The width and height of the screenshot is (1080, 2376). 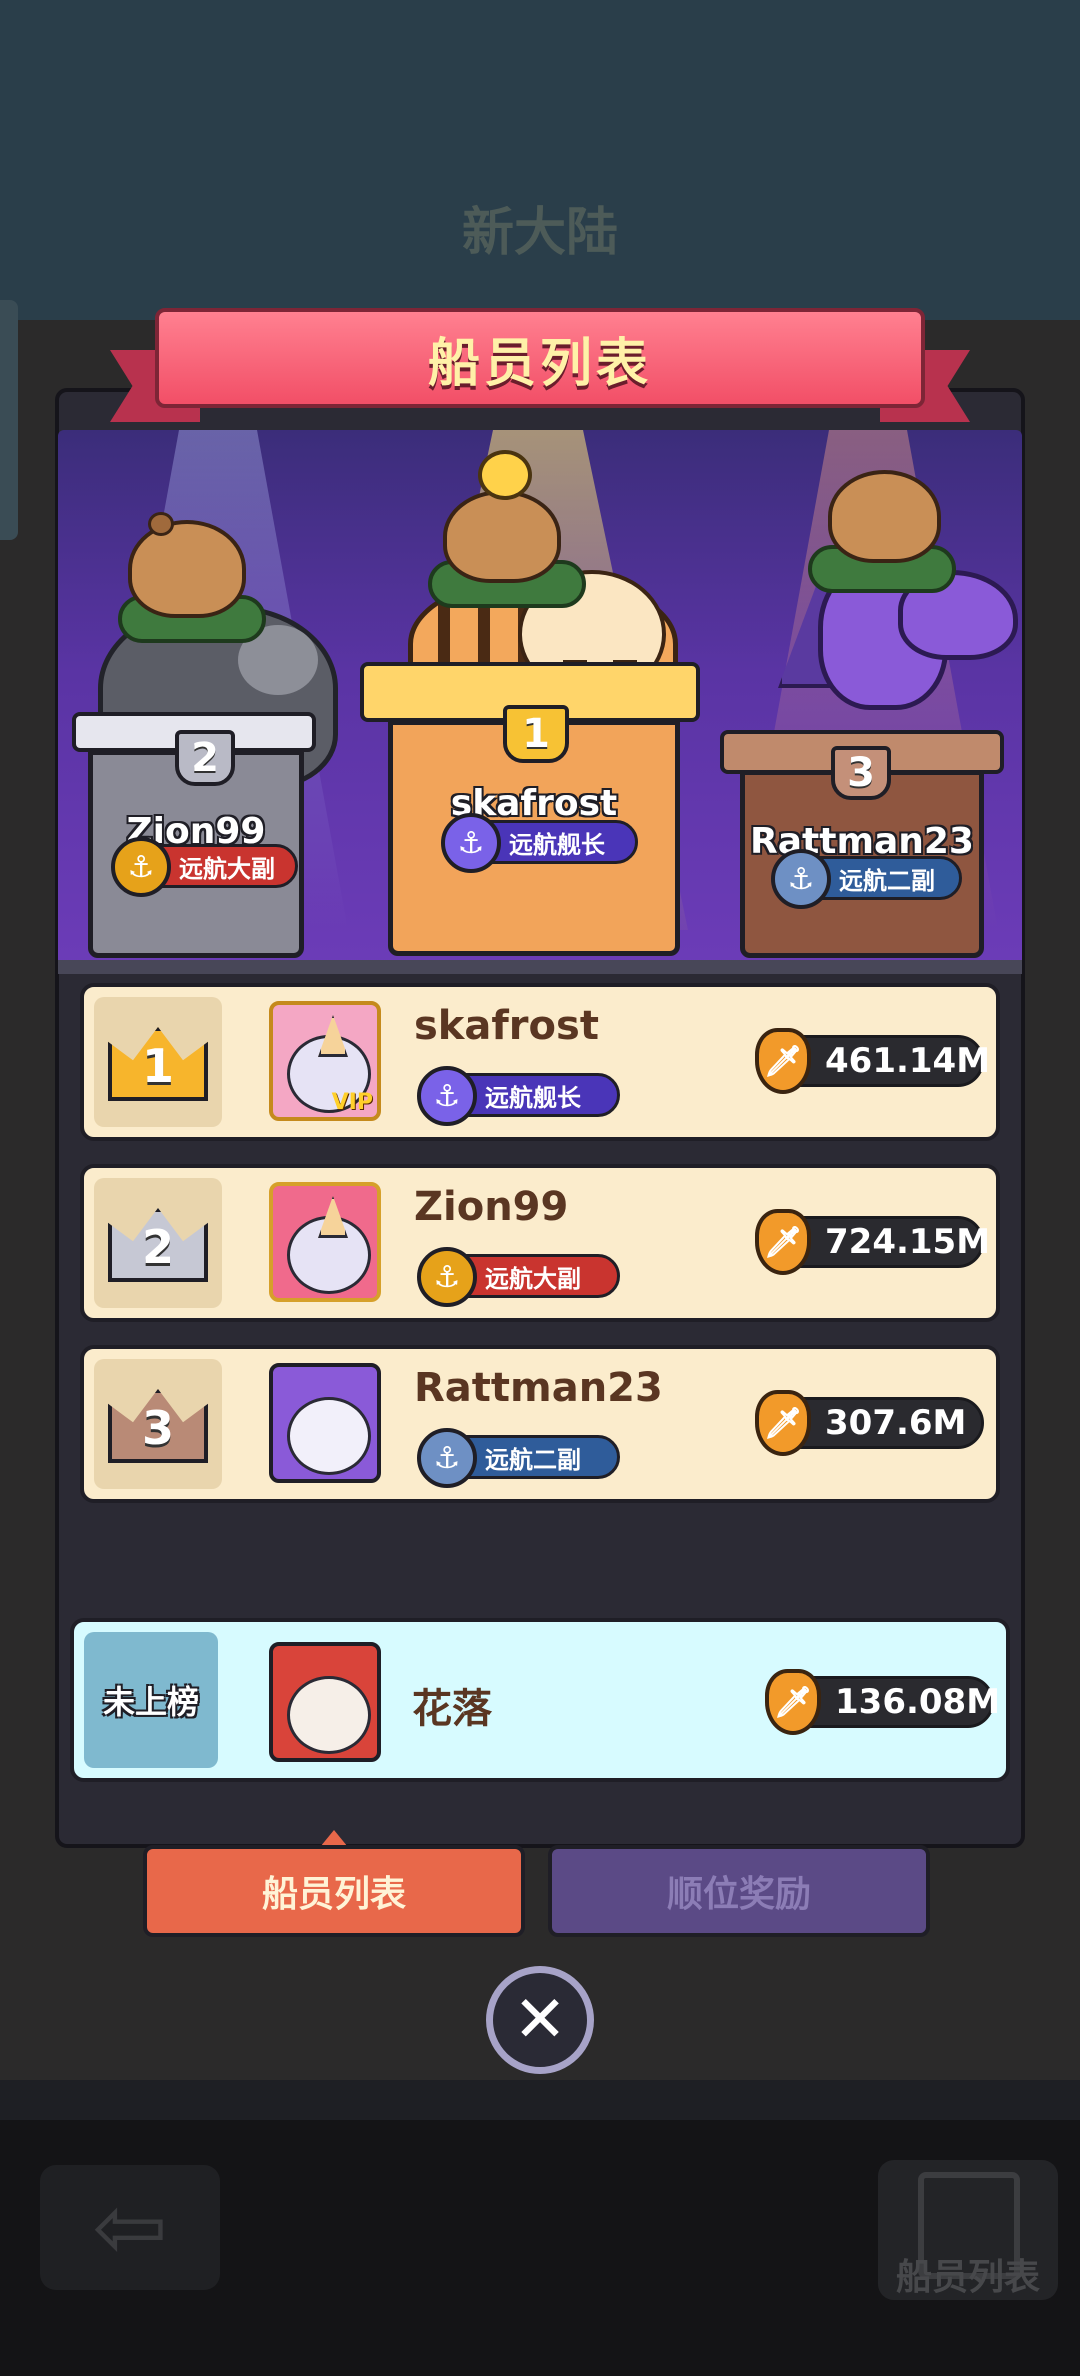 I want to click on self-power-score: 🗡 136.08M, so click(x=882, y=1702).